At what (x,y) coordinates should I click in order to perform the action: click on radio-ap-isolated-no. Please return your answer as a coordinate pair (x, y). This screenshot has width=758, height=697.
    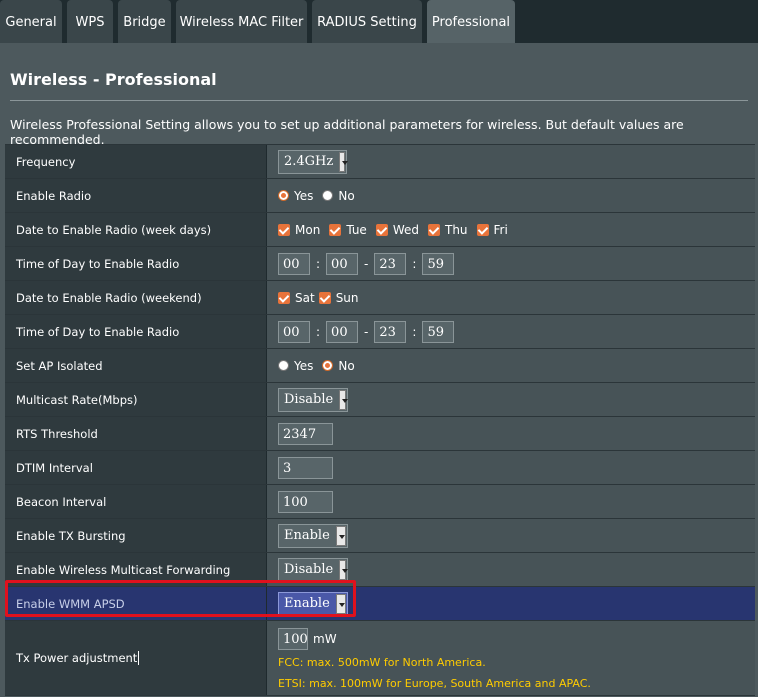
    Looking at the image, I should click on (328, 365).